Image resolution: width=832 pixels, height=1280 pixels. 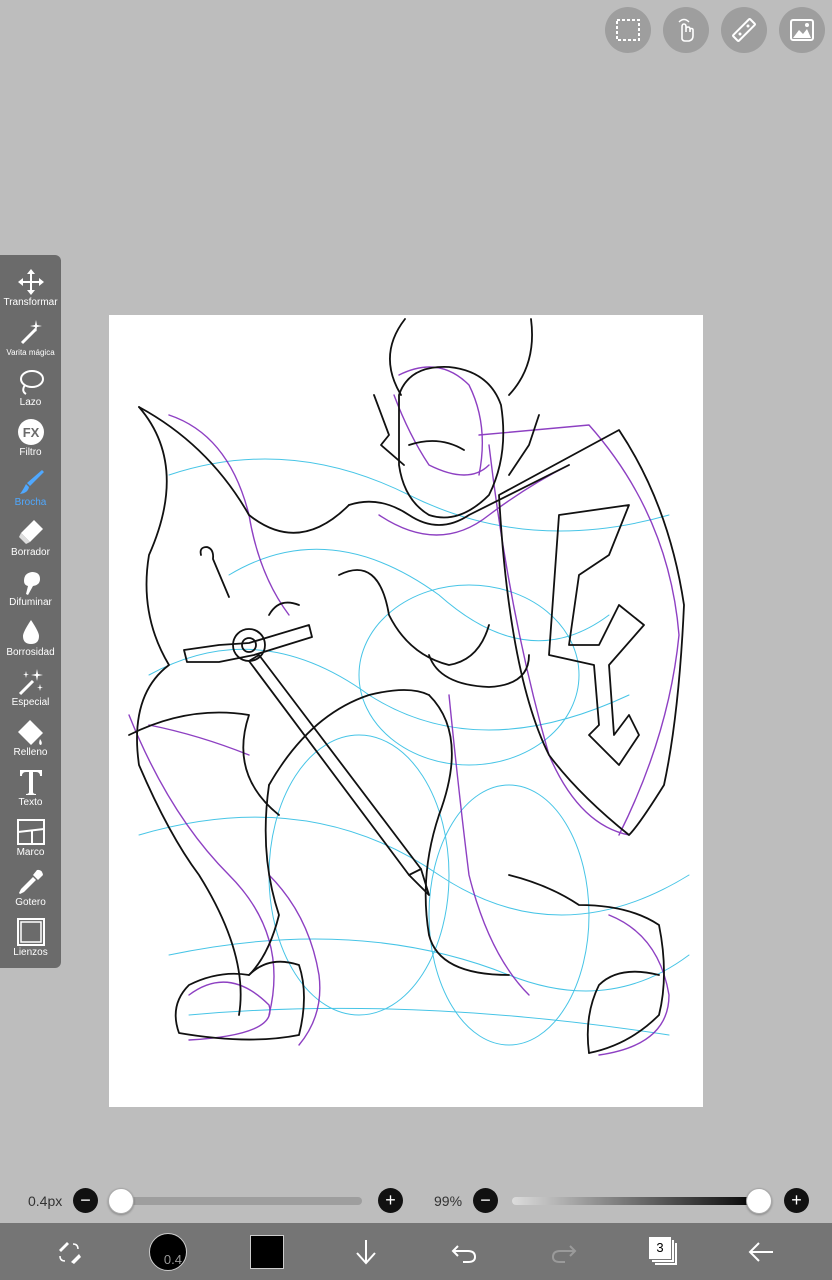 I want to click on eyedropper-icon, so click(x=30, y=881).